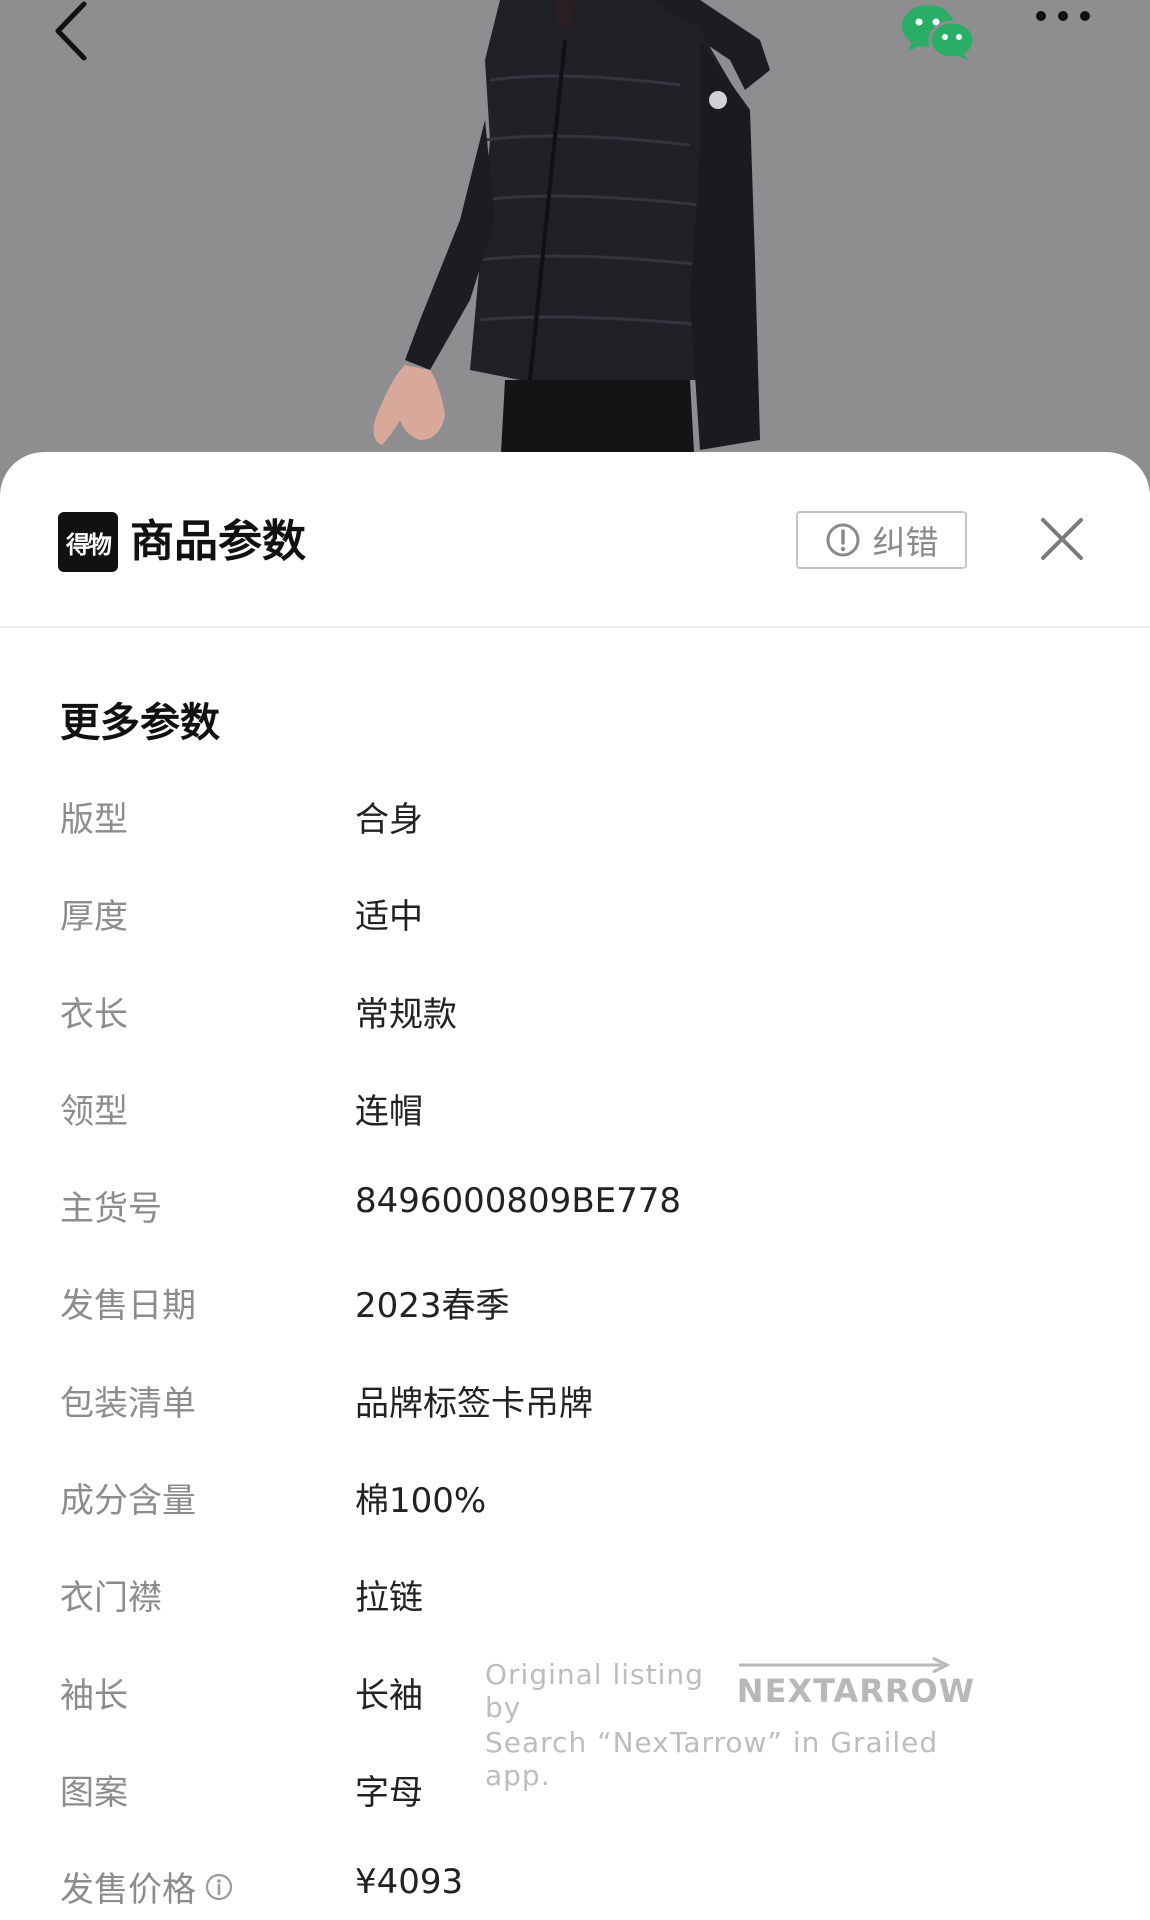 The height and width of the screenshot is (1920, 1150). I want to click on watermark-line2: Search “NexTarrow” in Grailed app., so click(712, 1759).